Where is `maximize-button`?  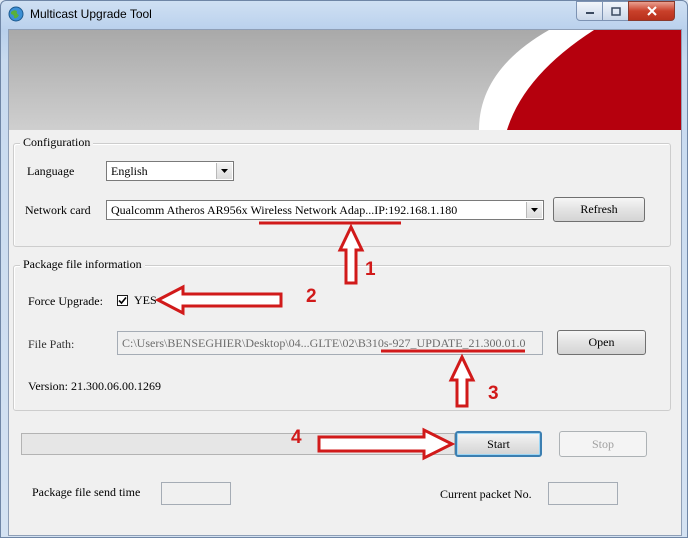
maximize-button is located at coordinates (615, 11).